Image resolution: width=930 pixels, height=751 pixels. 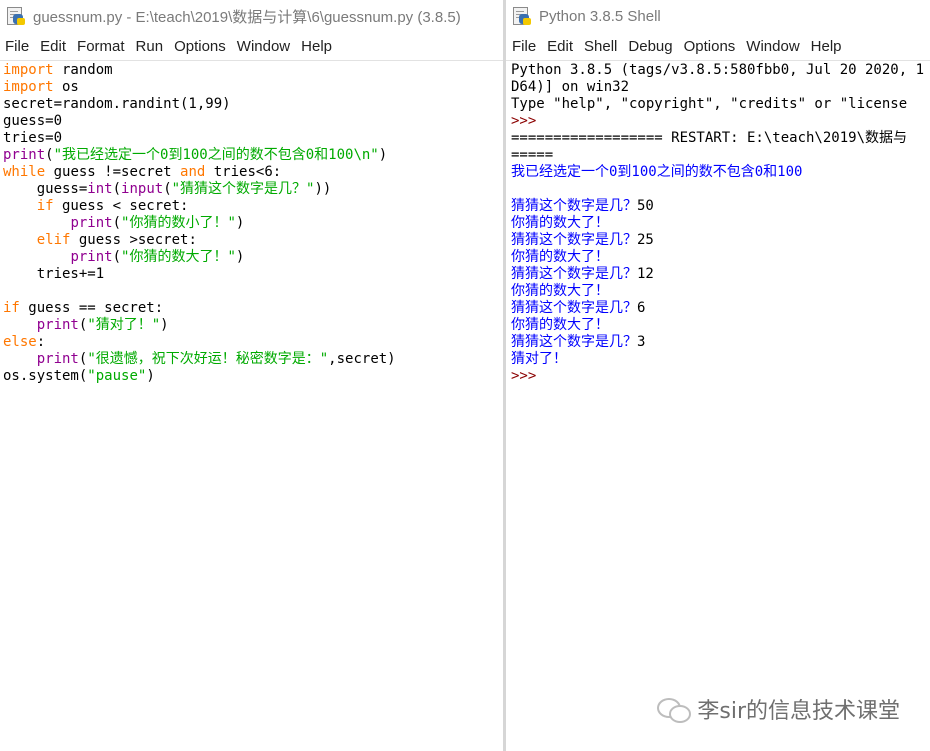 I want to click on shell-line: 猜猜这个数字是几？3, so click(x=717, y=342).